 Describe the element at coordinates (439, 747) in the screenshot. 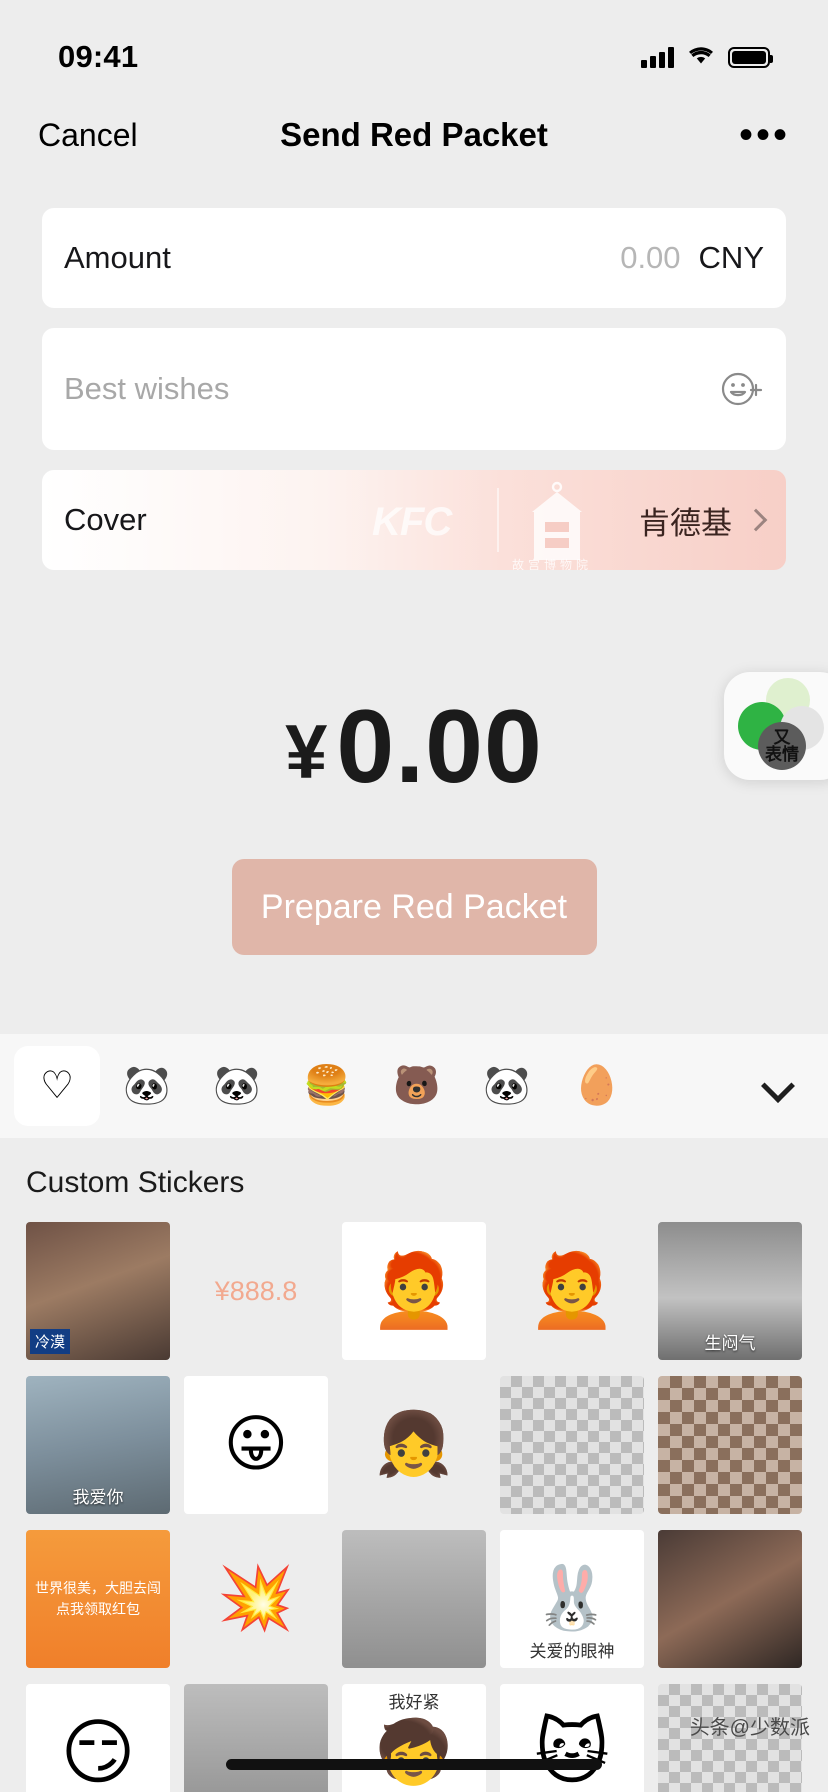

I see `amount-value: 0.00` at that location.